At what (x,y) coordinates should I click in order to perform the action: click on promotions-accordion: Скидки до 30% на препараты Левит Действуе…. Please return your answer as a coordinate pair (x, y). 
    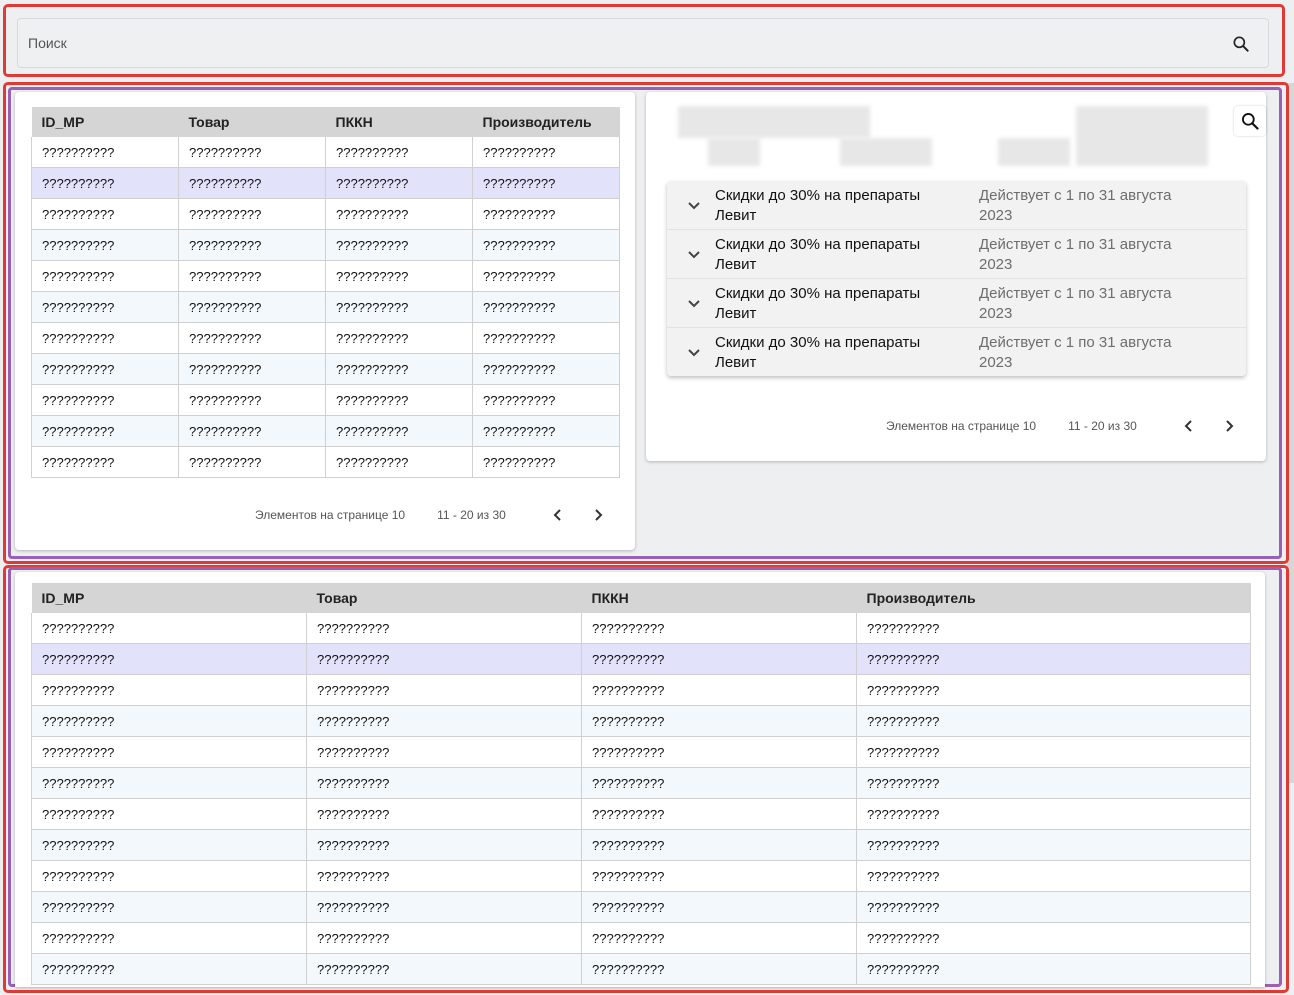
    Looking at the image, I should click on (956, 278).